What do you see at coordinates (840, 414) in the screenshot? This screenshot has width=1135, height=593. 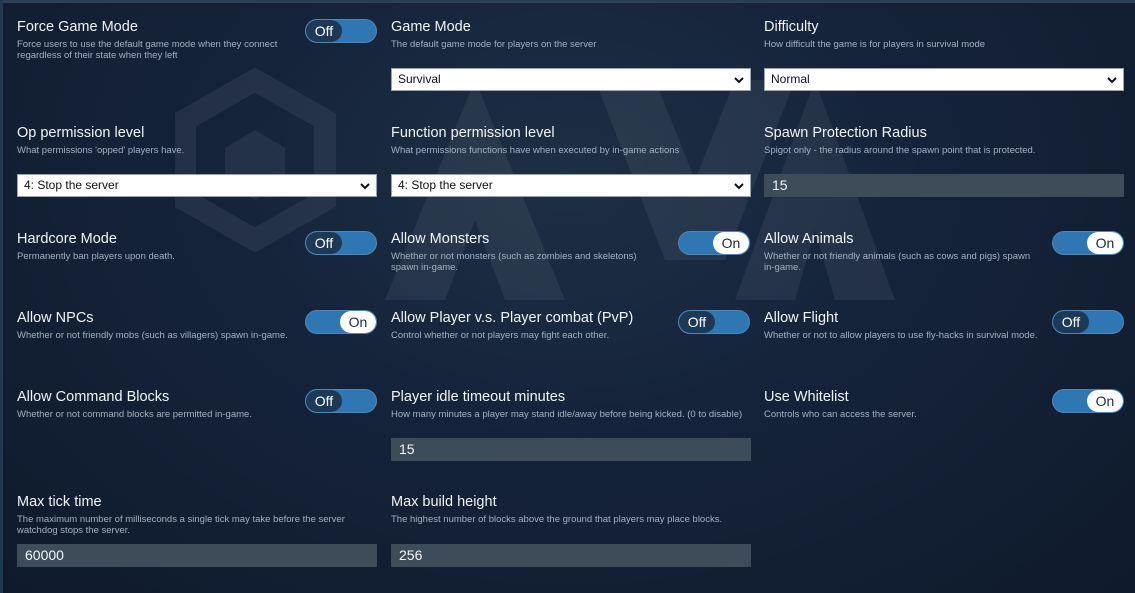 I see `setting-description: Controls who can access the server.` at bounding box center [840, 414].